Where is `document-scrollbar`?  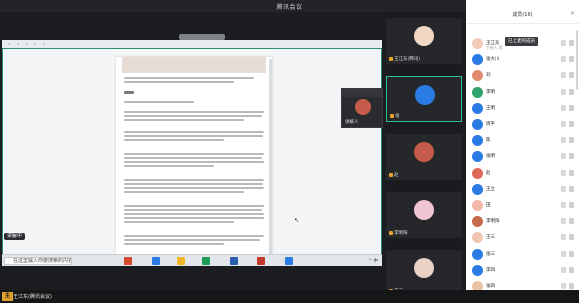 document-scrollbar is located at coordinates (270, 159).